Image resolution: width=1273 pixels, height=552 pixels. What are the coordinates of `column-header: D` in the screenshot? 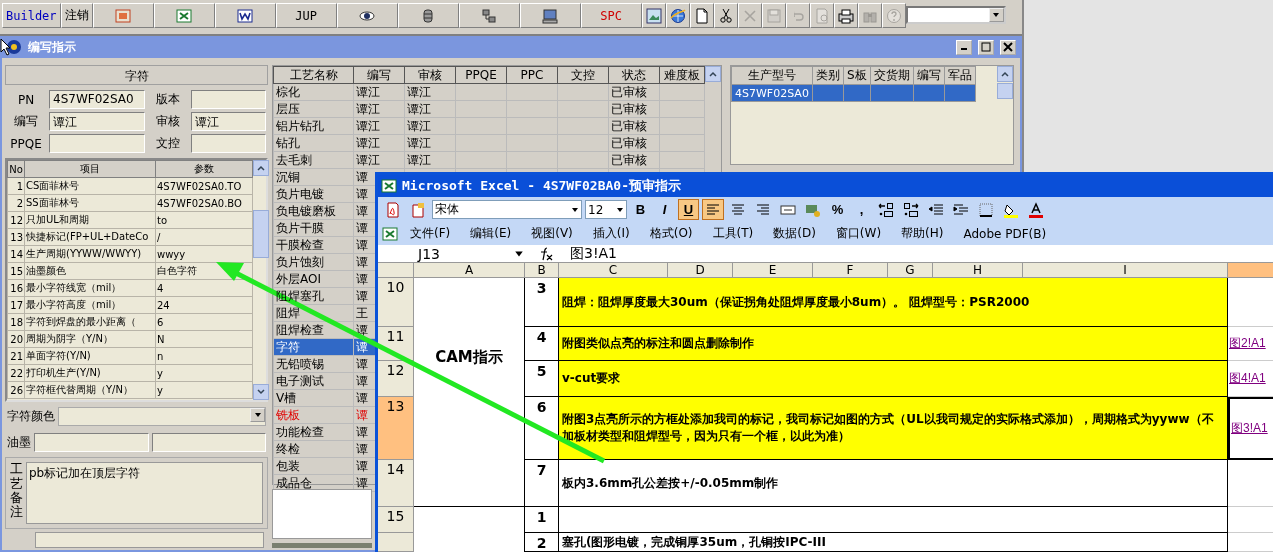 It's located at (700, 270).